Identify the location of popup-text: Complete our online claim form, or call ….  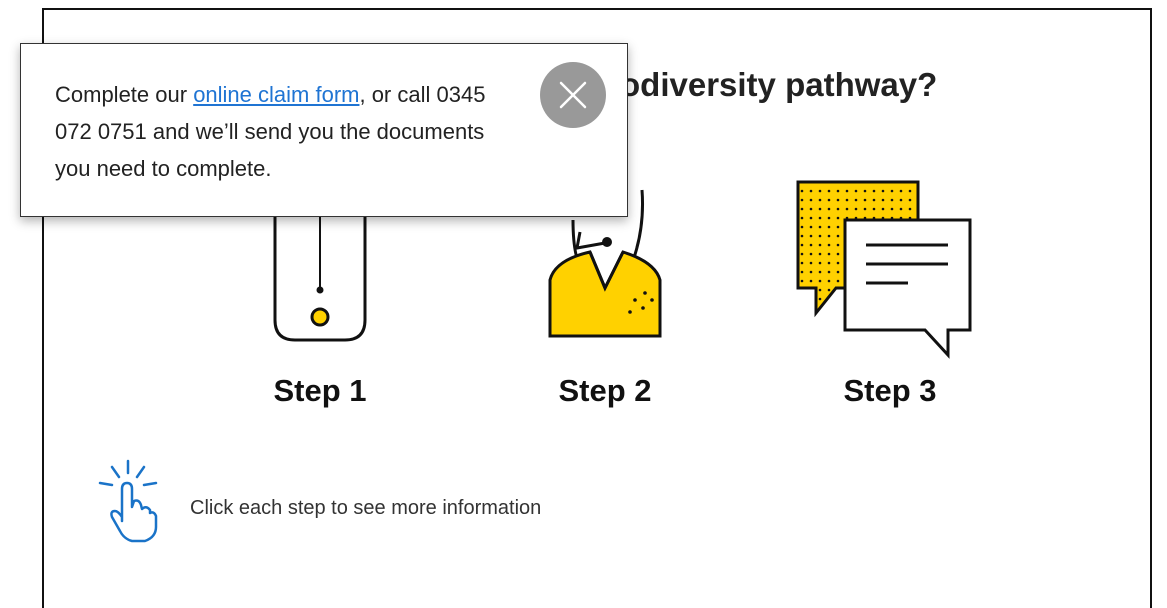
(290, 131).